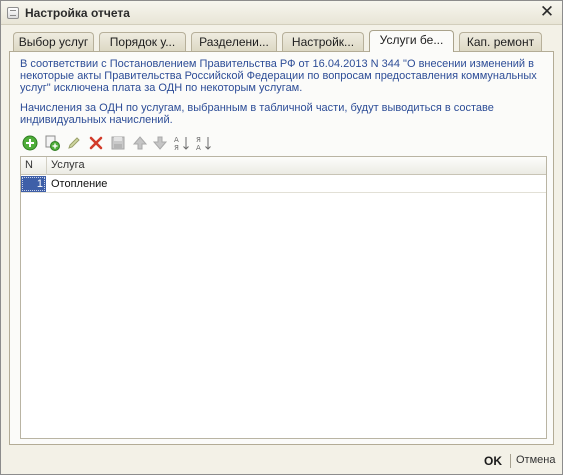 The width and height of the screenshot is (563, 475). What do you see at coordinates (13, 13) in the screenshot?
I see `window-icon` at bounding box center [13, 13].